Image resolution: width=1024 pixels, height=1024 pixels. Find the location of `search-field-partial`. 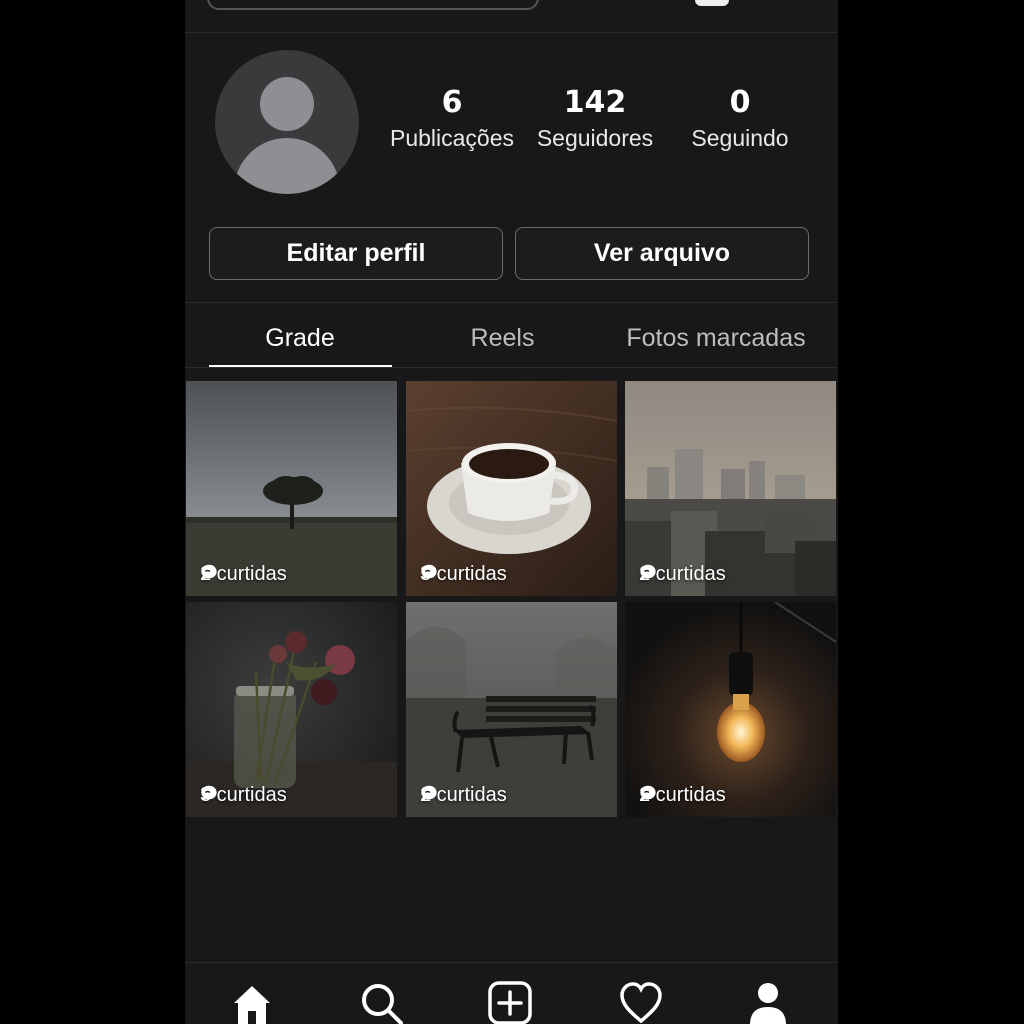

search-field-partial is located at coordinates (373, 5).